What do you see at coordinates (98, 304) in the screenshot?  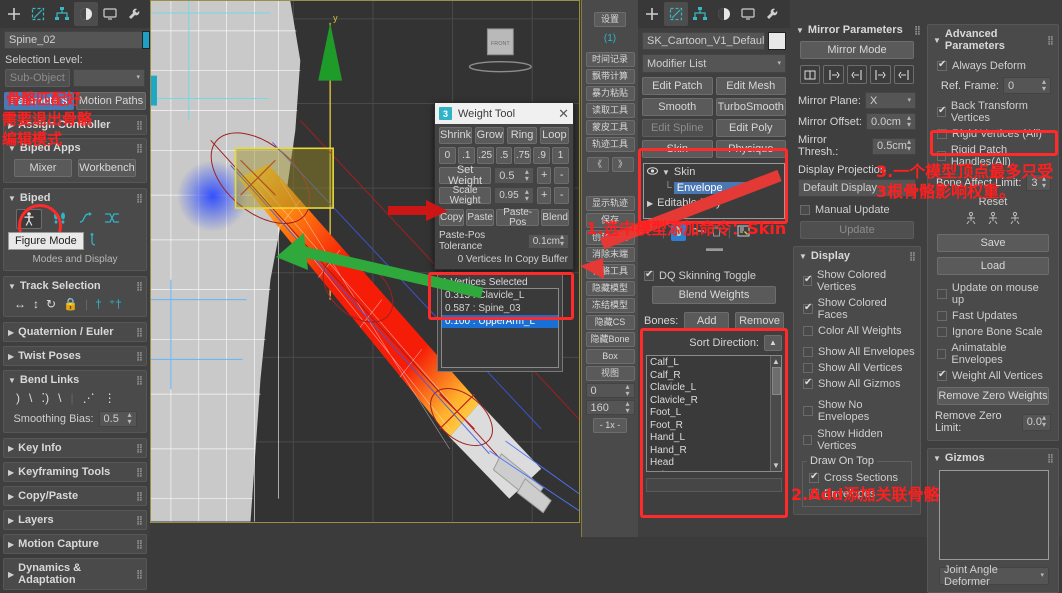 I see `symmetrical-tracks-icon: †` at bounding box center [98, 304].